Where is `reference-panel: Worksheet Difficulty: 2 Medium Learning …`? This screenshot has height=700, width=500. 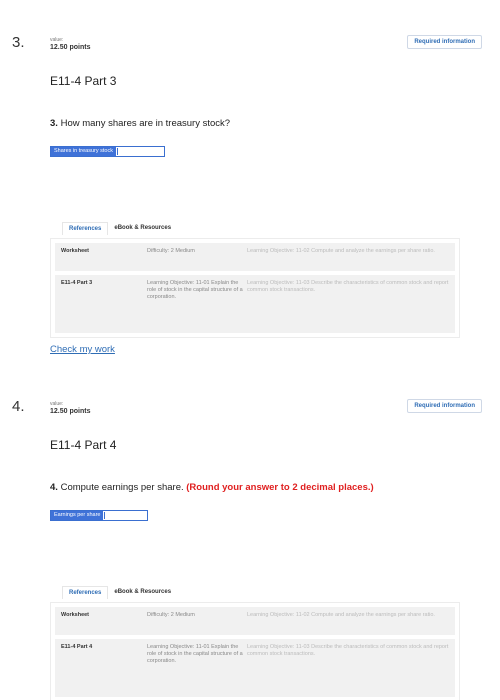 reference-panel: Worksheet Difficulty: 2 Medium Learning … is located at coordinates (255, 651).